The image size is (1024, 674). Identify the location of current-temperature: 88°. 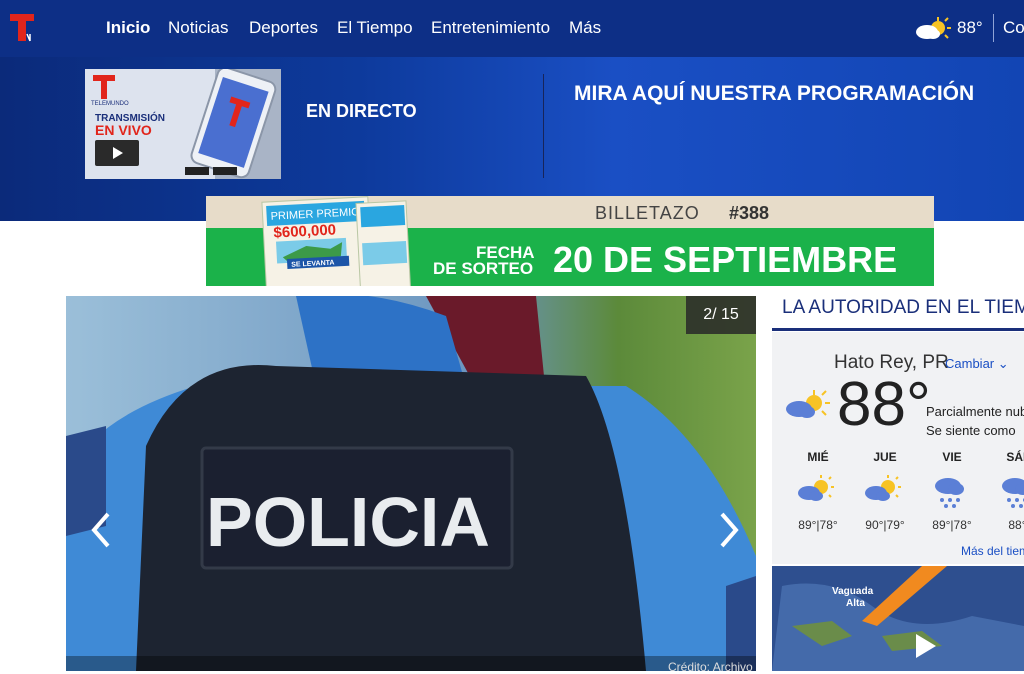
(884, 404).